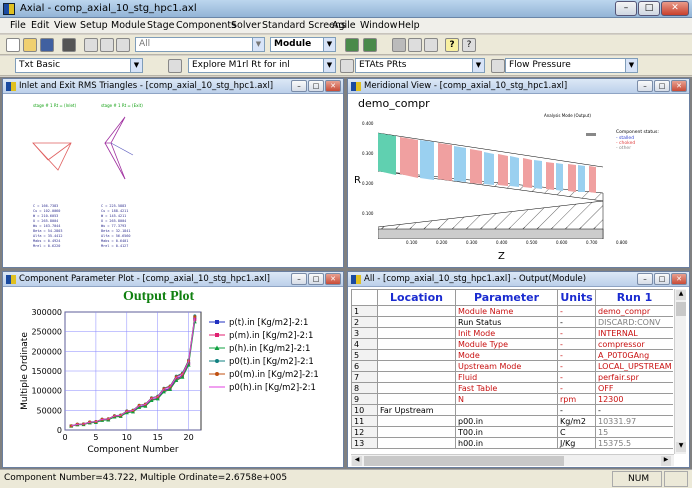 Image resolution: width=692 pixels, height=488 pixels. Describe the element at coordinates (79, 65) in the screenshot. I see `text-mode-combo: Txt Basic ▼` at that location.